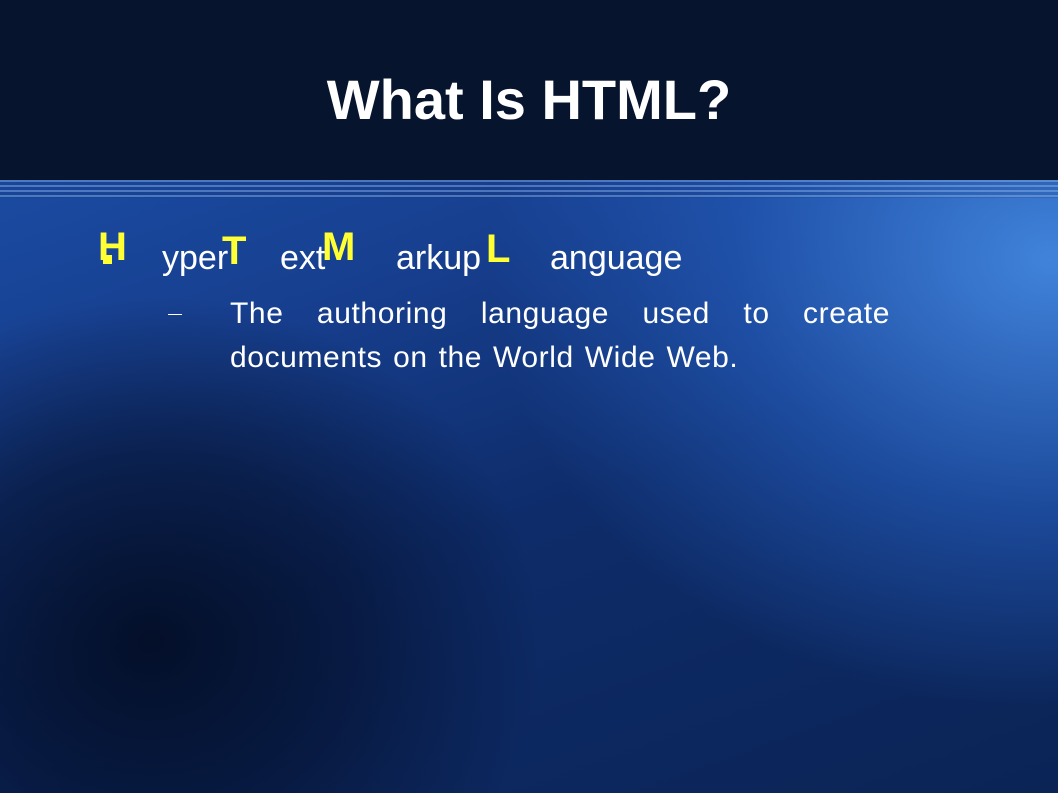  What do you see at coordinates (234, 251) in the screenshot?
I see `acronym-letter-t: T` at bounding box center [234, 251].